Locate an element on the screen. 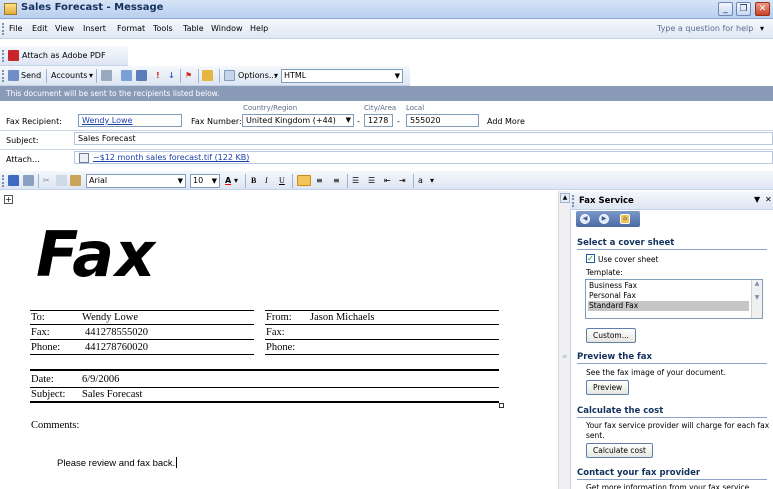 The image size is (773, 489). pane-close-icon: ✕ is located at coordinates (768, 199).